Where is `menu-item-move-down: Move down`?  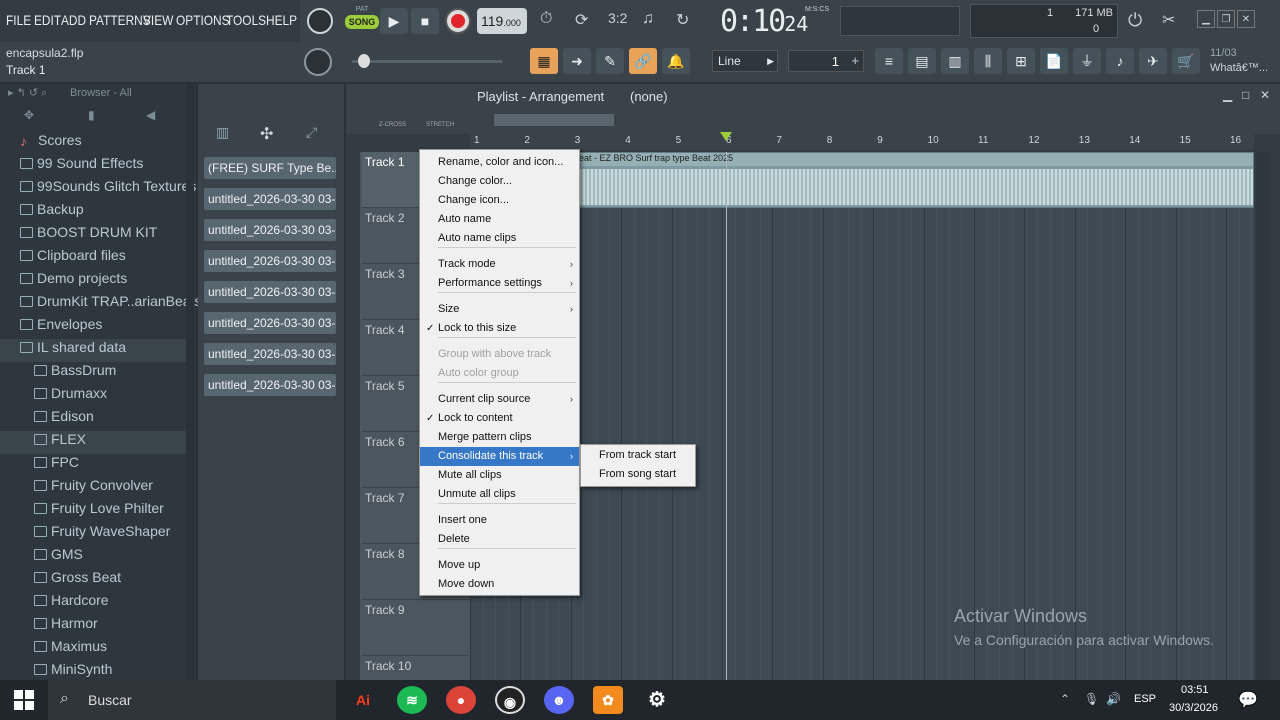 menu-item-move-down: Move down is located at coordinates (499, 584).